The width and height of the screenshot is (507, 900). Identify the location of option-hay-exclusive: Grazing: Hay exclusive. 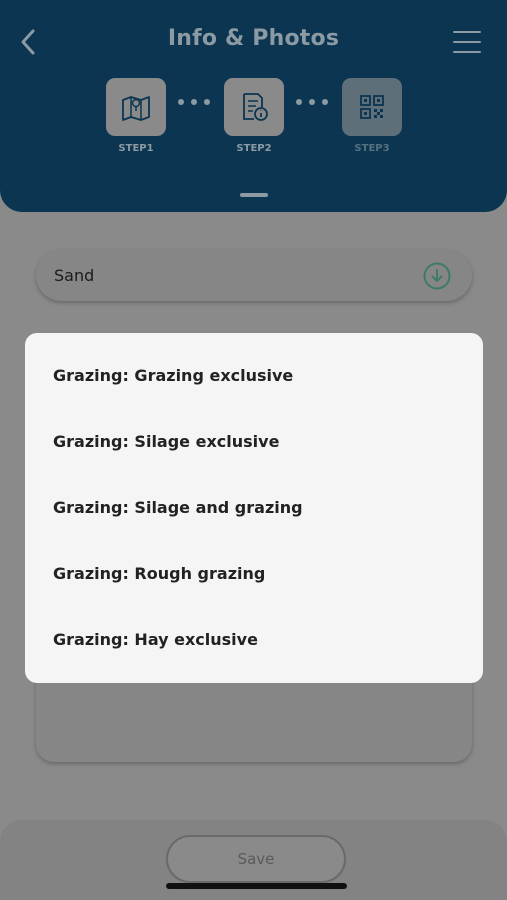
(254, 639).